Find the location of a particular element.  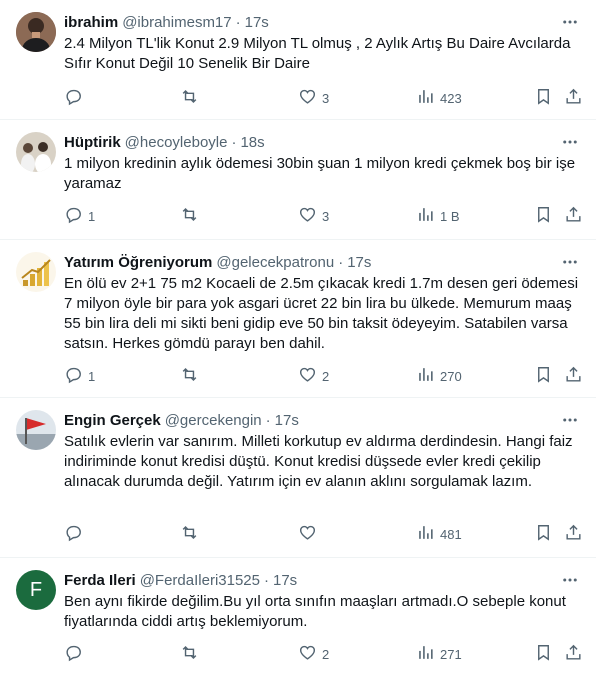

like-button is located at coordinates (310, 534).